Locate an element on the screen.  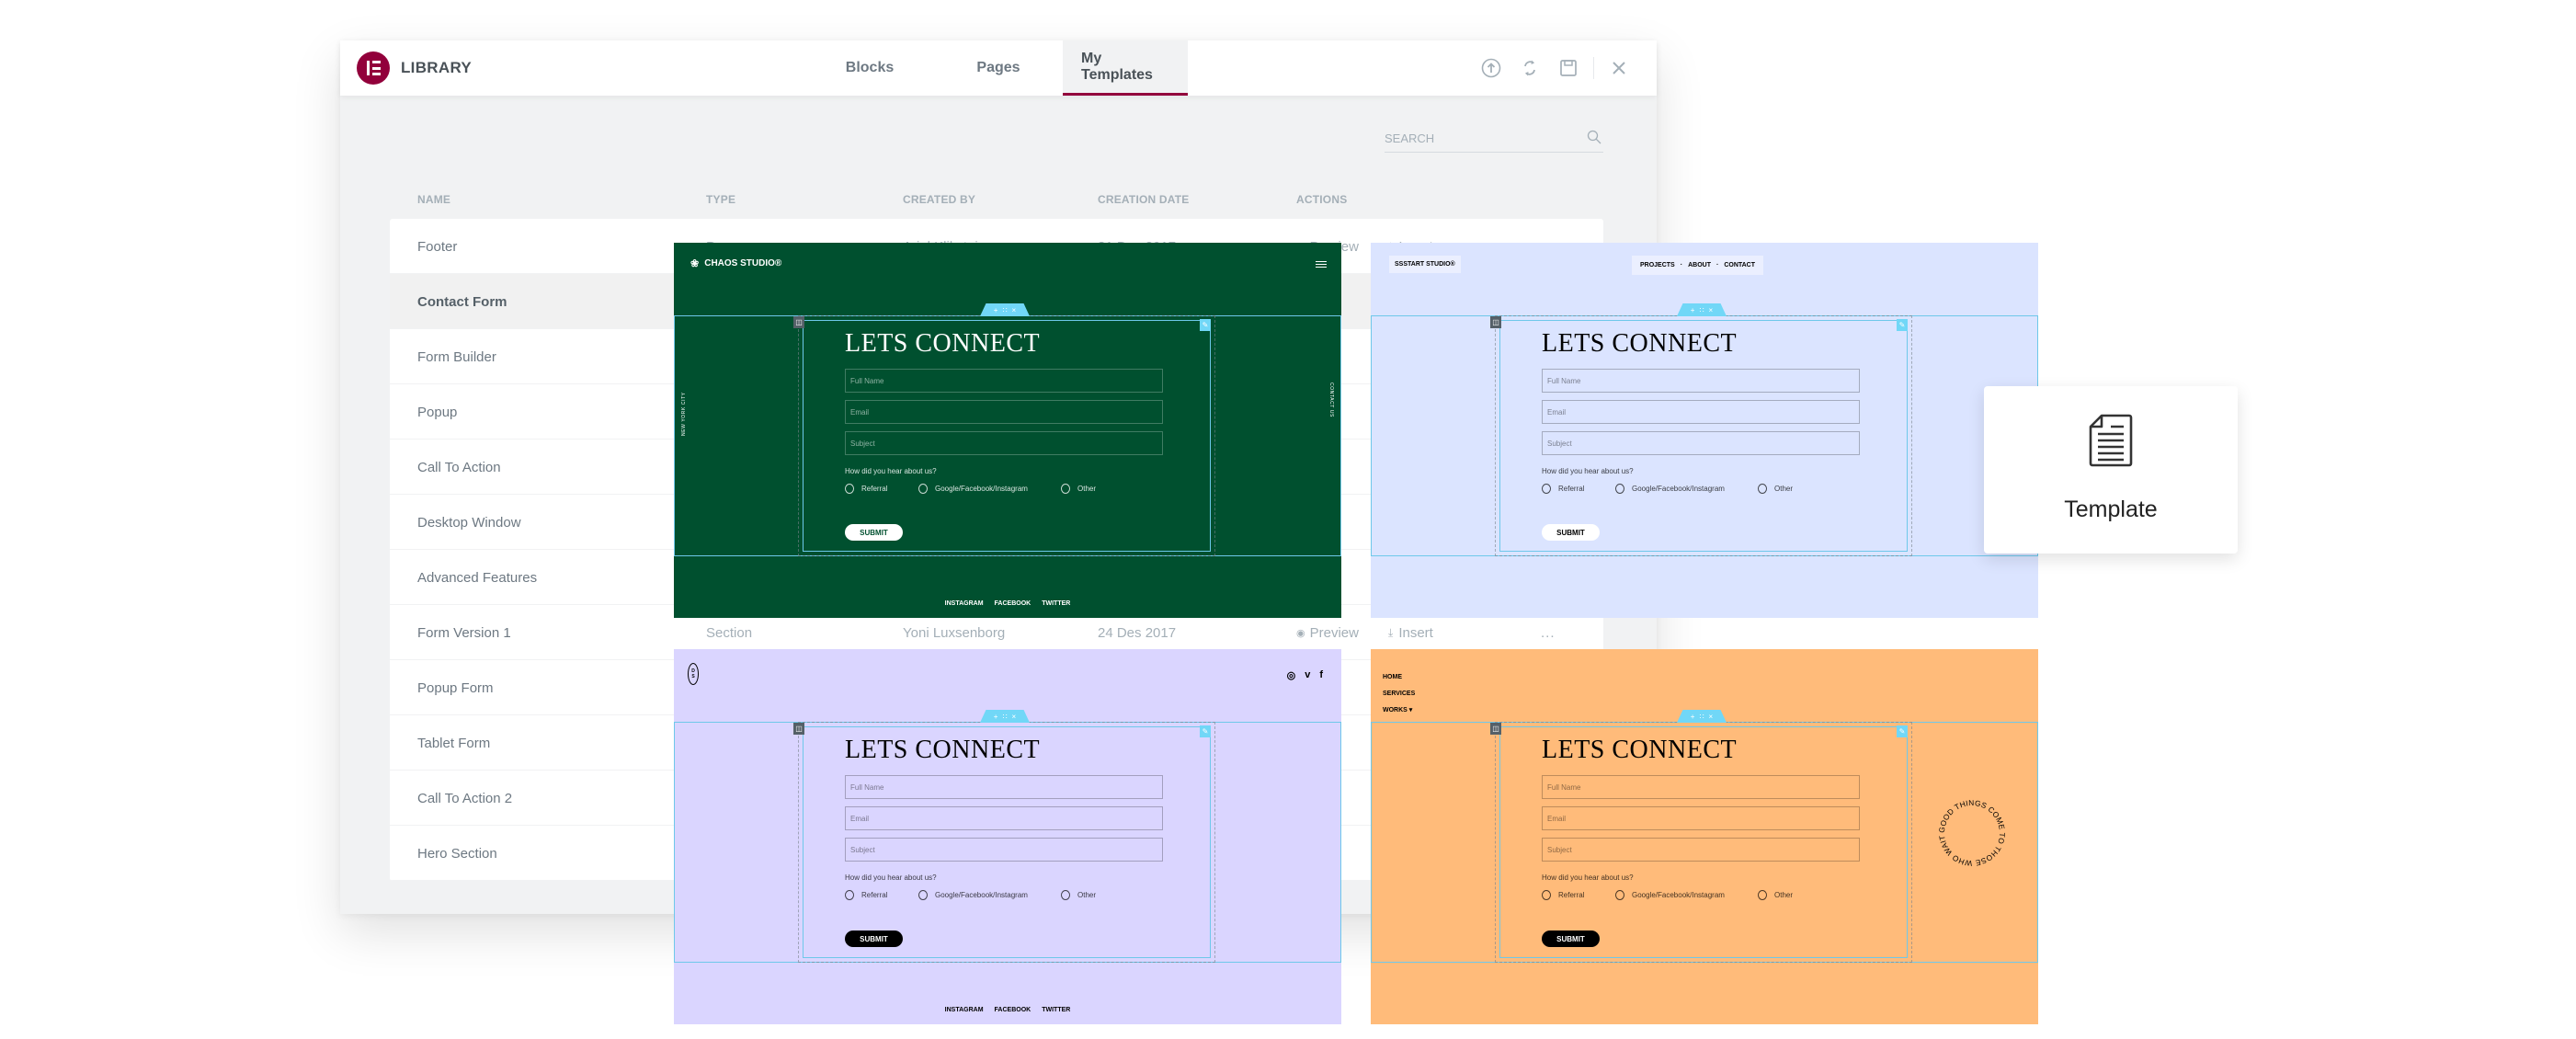
vimeo-icon: v is located at coordinates (1307, 675).